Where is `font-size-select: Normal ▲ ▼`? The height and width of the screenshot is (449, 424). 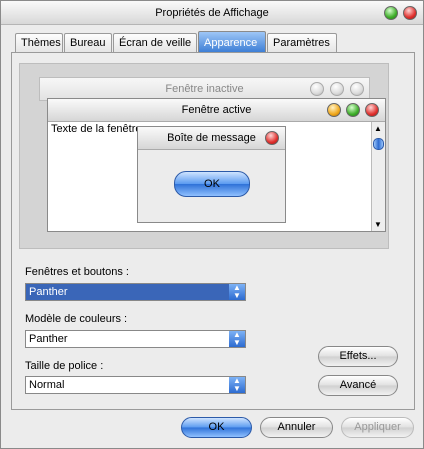 font-size-select: Normal ▲ ▼ is located at coordinates (135, 385).